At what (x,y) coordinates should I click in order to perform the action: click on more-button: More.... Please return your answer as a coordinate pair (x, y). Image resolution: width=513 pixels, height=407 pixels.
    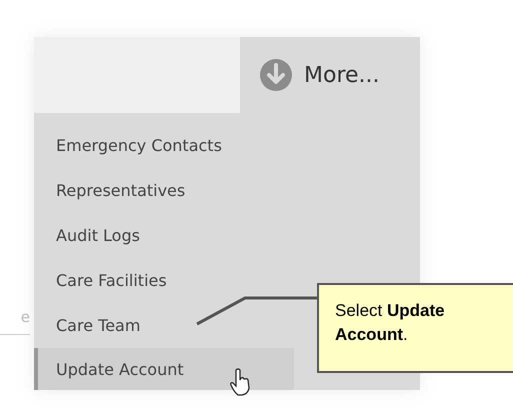
    Looking at the image, I should click on (330, 75).